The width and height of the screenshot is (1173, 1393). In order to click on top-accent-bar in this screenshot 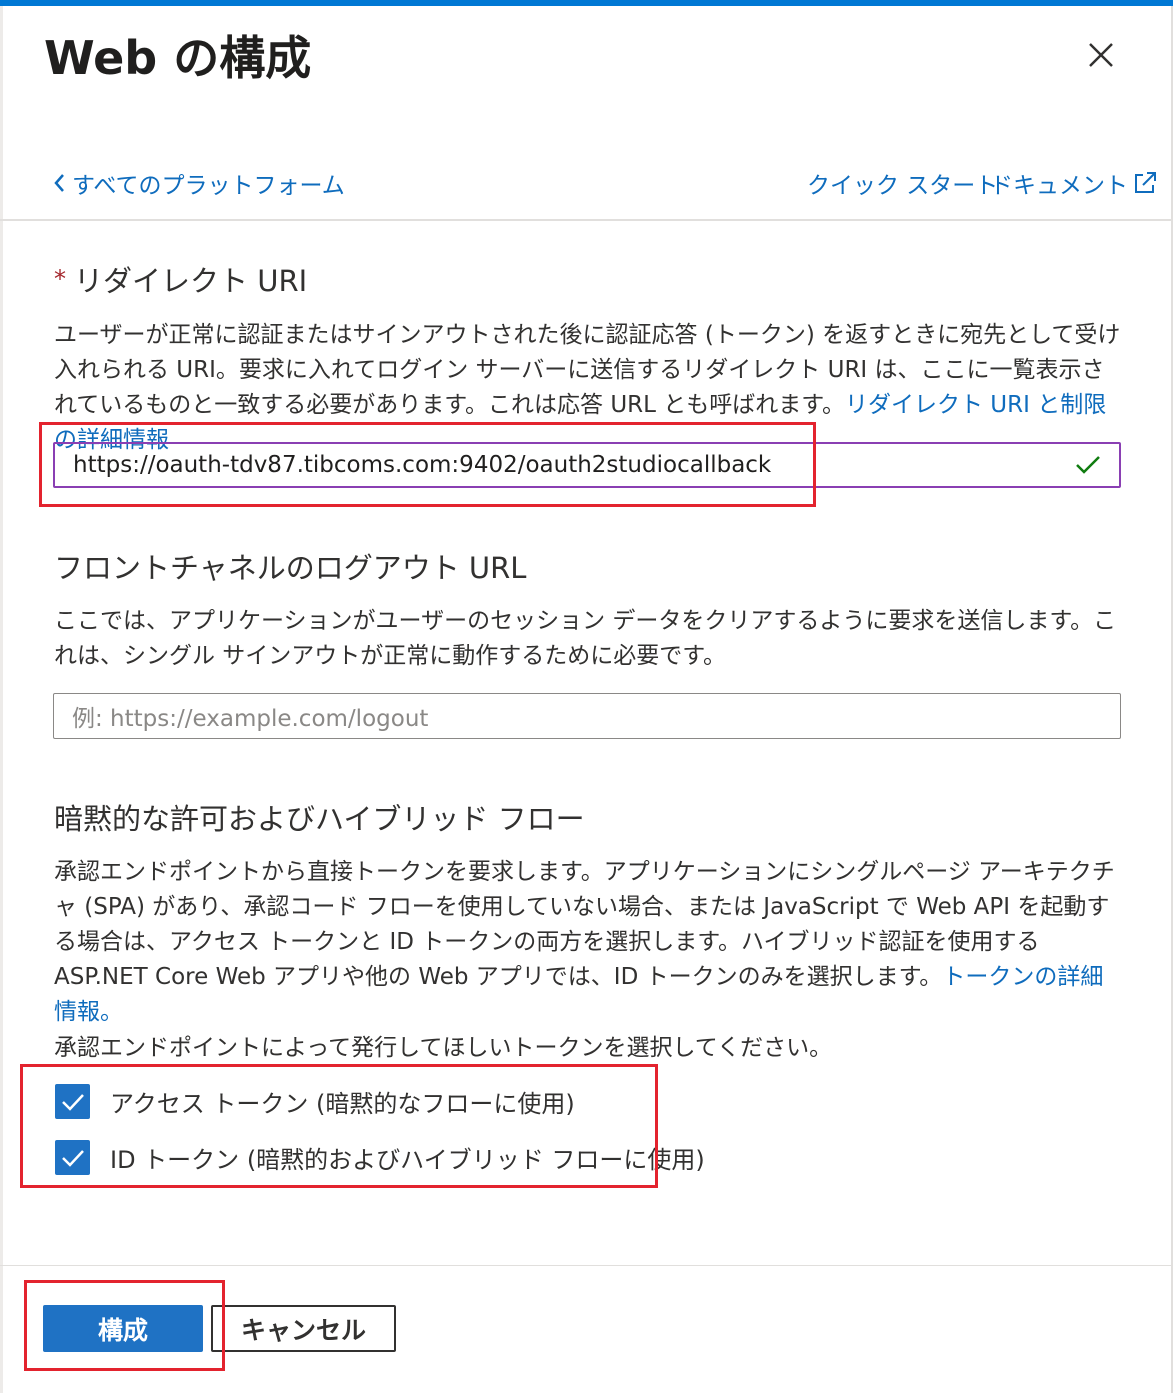, I will do `click(586, 3)`.